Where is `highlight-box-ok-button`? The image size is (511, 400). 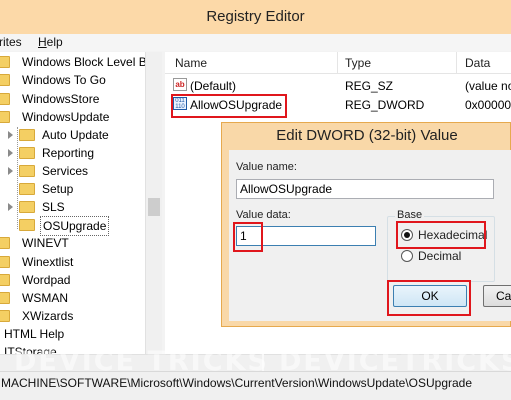
highlight-box-ok-button is located at coordinates (429, 298).